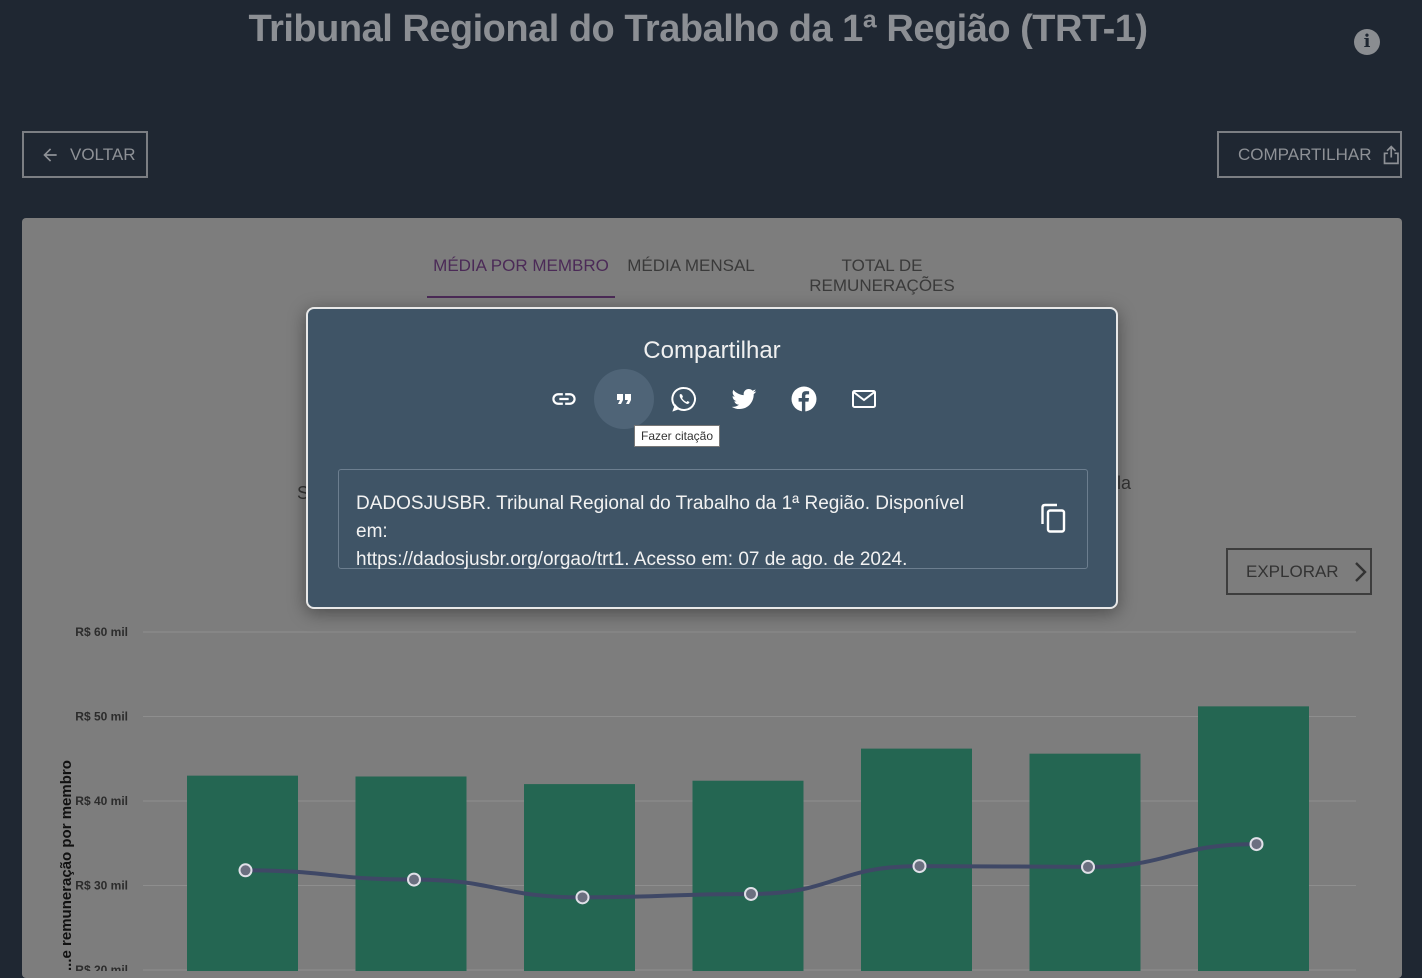 The height and width of the screenshot is (978, 1422). Describe the element at coordinates (624, 399) in the screenshot. I see `quote-icon` at that location.